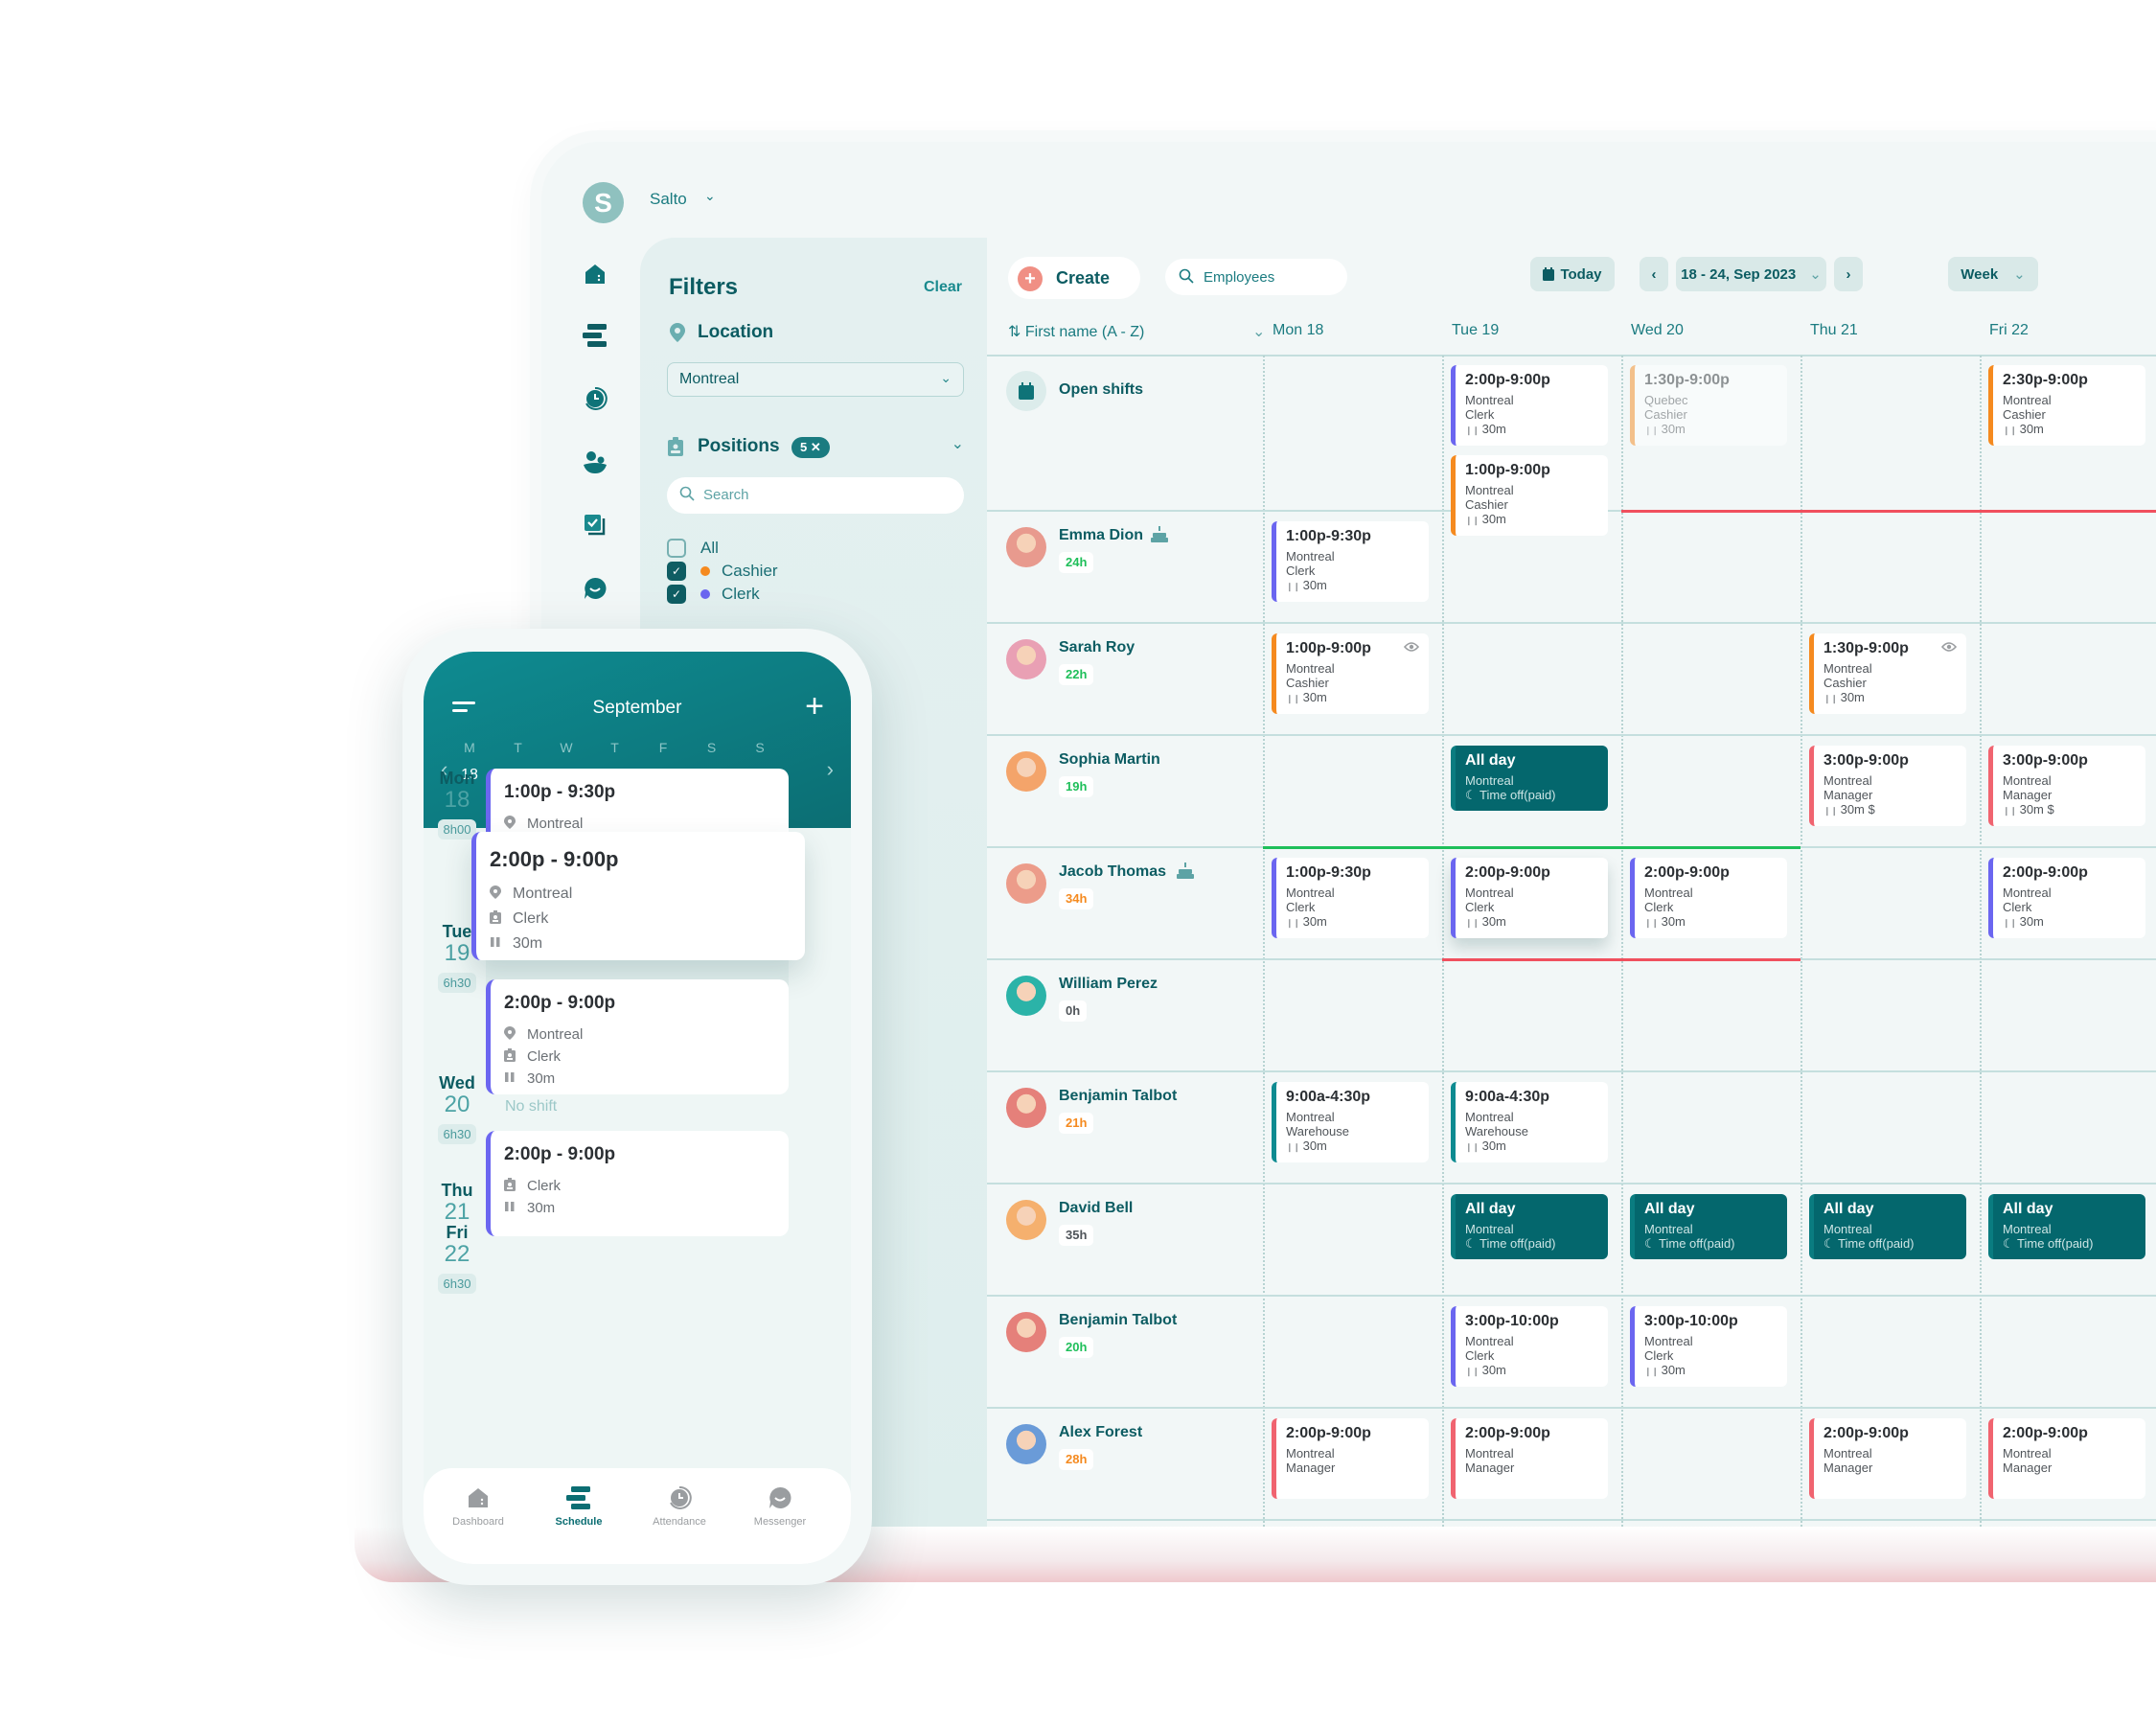 This screenshot has width=2156, height=1725. I want to click on employee-name: David Bell, so click(1096, 1208).